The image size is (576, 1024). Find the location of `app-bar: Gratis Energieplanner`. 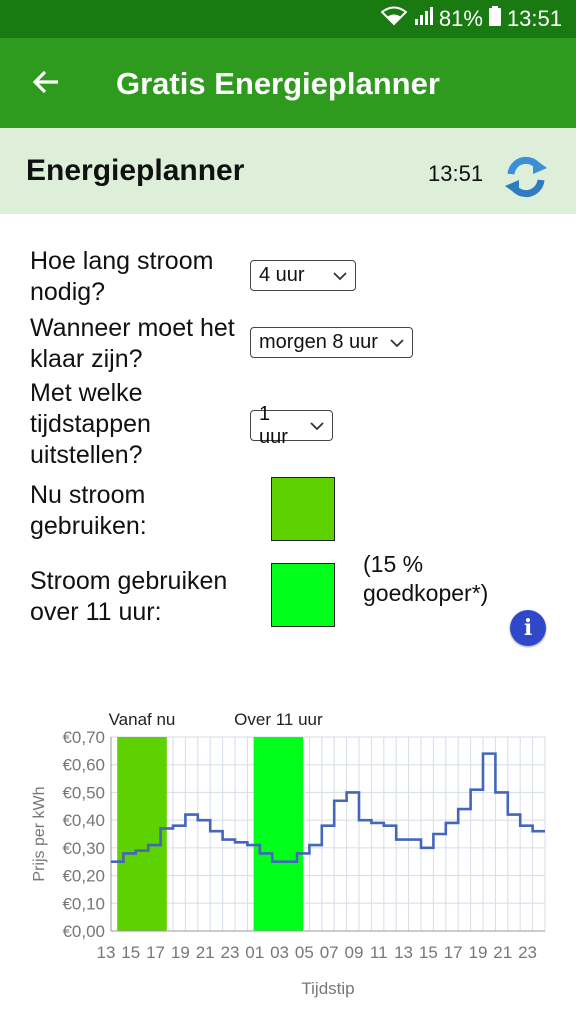

app-bar: Gratis Energieplanner is located at coordinates (288, 83).